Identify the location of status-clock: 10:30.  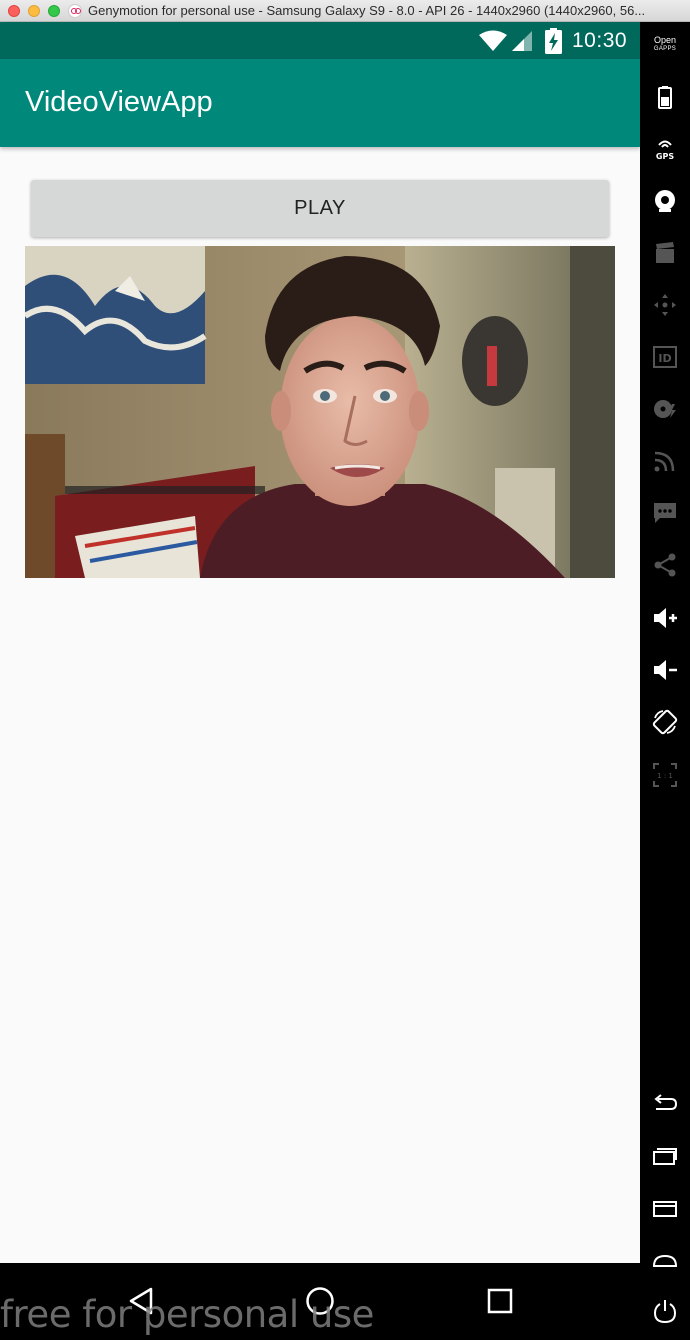
(600, 40).